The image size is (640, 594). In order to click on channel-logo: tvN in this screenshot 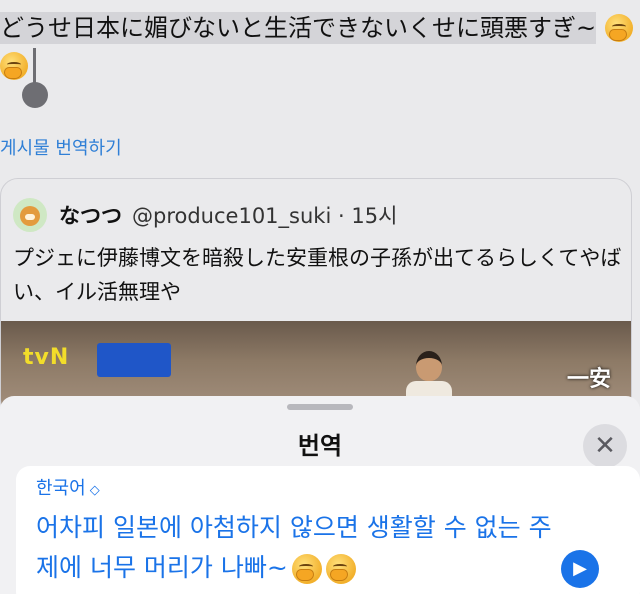, I will do `click(46, 357)`.